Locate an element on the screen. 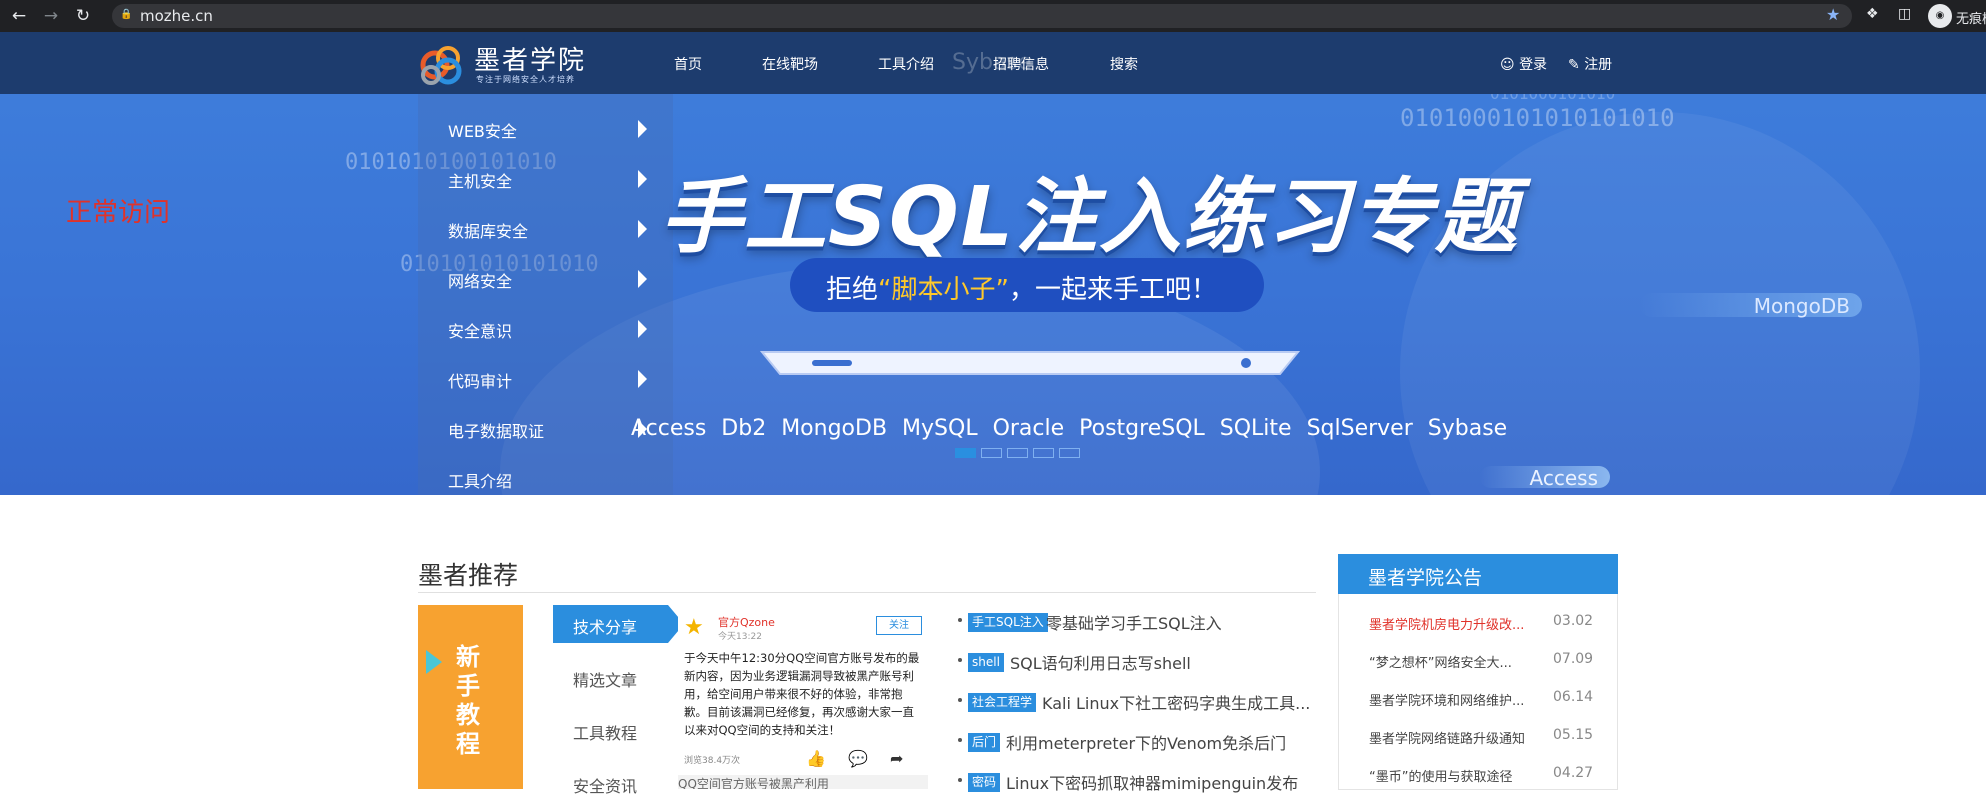 This screenshot has height=802, width=1986. user-icon: ☺ is located at coordinates (1507, 65).